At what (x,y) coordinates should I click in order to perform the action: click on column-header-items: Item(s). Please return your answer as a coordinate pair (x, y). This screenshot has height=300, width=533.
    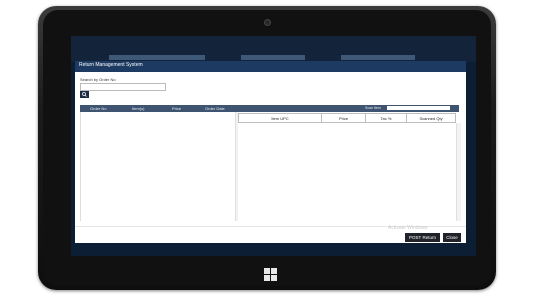
    Looking at the image, I should click on (138, 108).